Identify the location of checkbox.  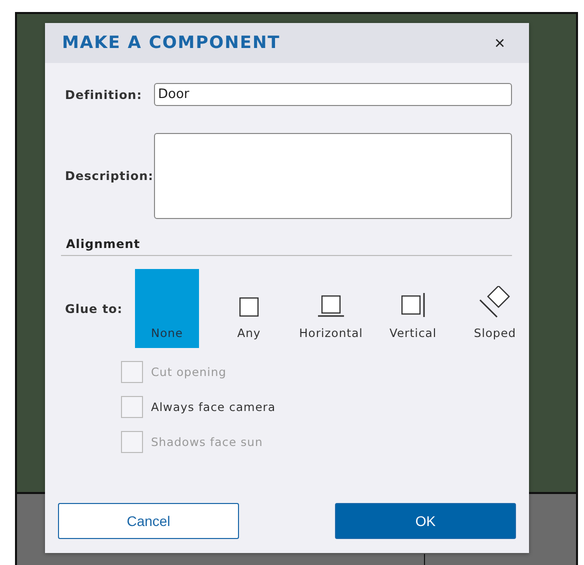
(132, 407).